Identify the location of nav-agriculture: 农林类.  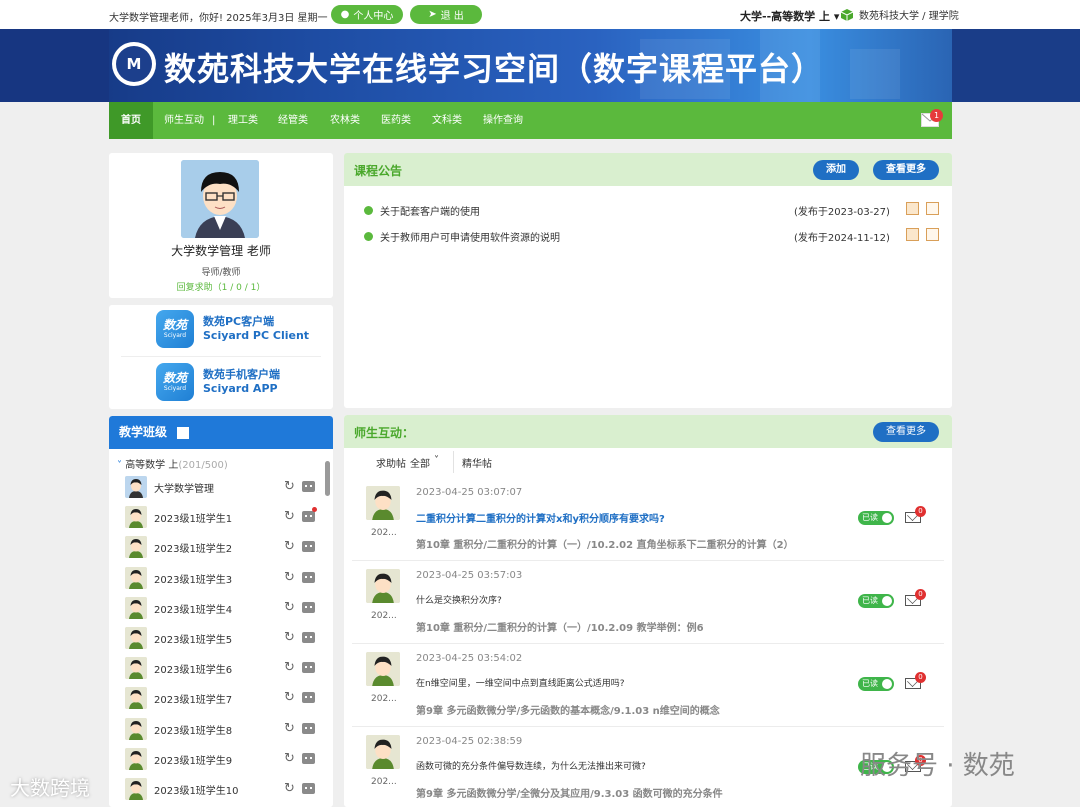
(345, 120).